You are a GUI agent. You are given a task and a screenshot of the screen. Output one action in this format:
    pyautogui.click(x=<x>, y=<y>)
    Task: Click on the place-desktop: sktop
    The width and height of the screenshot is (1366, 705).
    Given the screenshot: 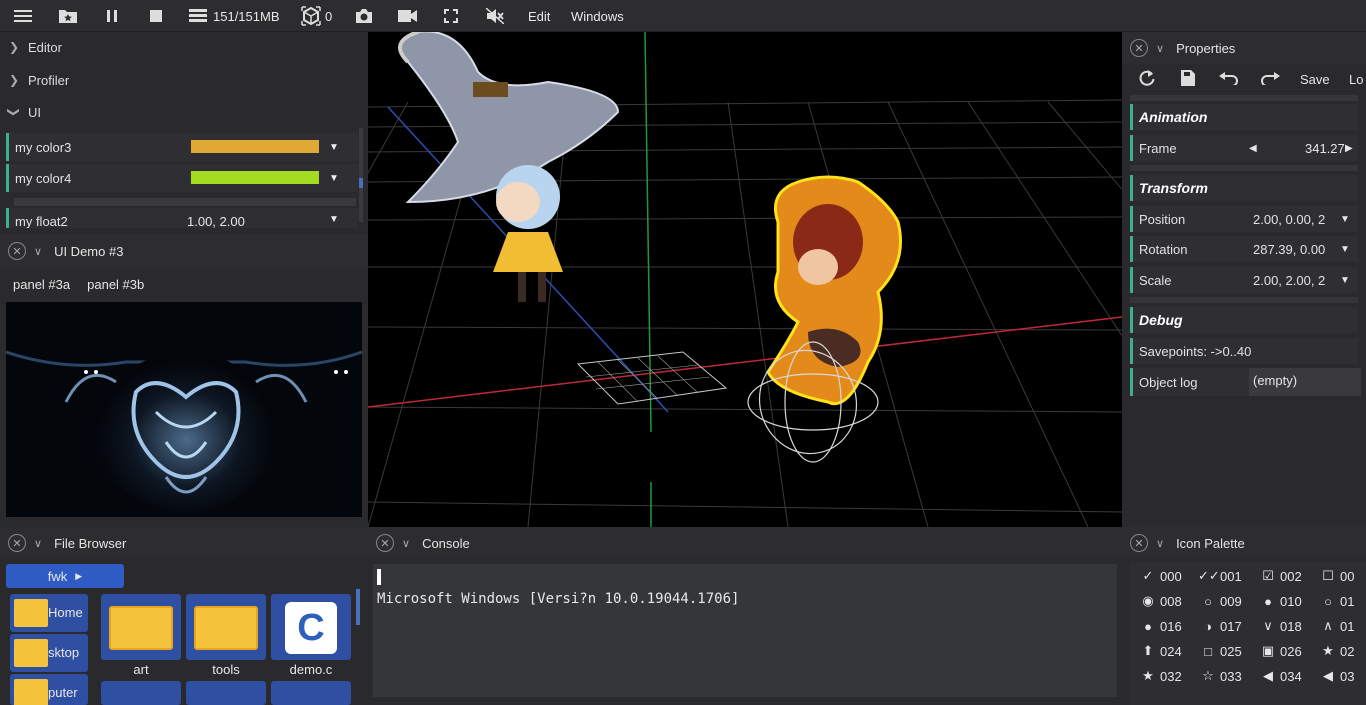 What is the action you would take?
    pyautogui.click(x=49, y=653)
    